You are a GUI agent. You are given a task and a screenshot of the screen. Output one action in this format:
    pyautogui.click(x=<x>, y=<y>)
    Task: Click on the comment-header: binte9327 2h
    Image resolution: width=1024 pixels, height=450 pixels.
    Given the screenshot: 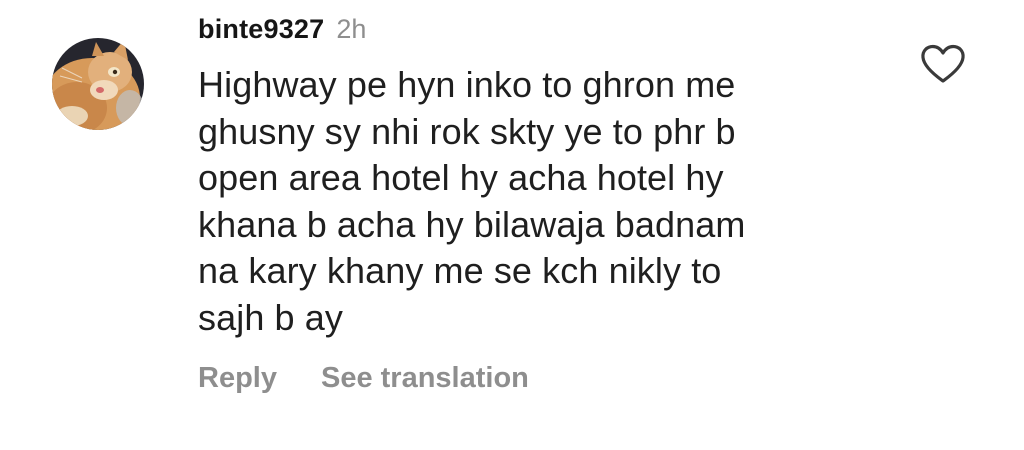 What is the action you would take?
    pyautogui.click(x=282, y=34)
    